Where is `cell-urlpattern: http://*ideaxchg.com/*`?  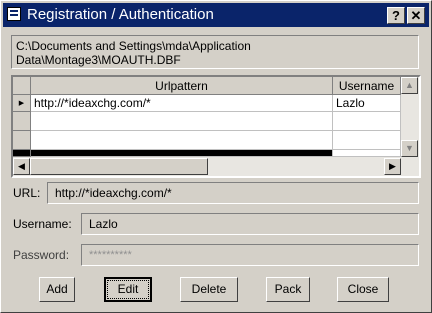 cell-urlpattern: http://*ideaxchg.com/* is located at coordinates (182, 103).